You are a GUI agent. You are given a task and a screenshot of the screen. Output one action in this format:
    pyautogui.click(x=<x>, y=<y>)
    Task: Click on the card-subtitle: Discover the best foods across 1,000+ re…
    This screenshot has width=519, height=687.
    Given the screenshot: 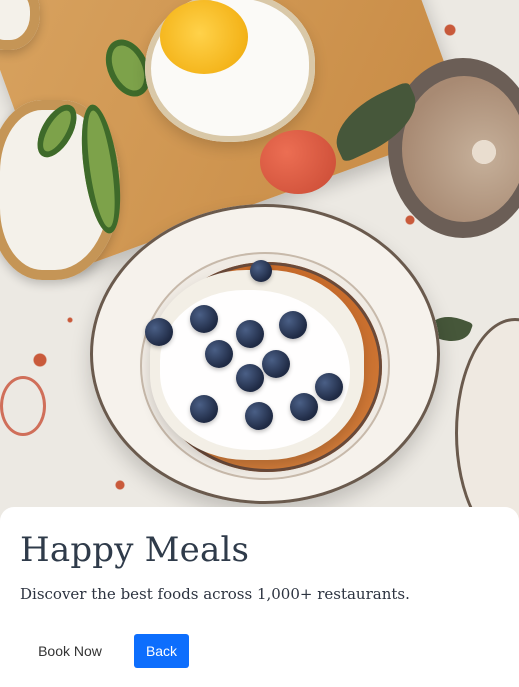 What is the action you would take?
    pyautogui.click(x=215, y=594)
    